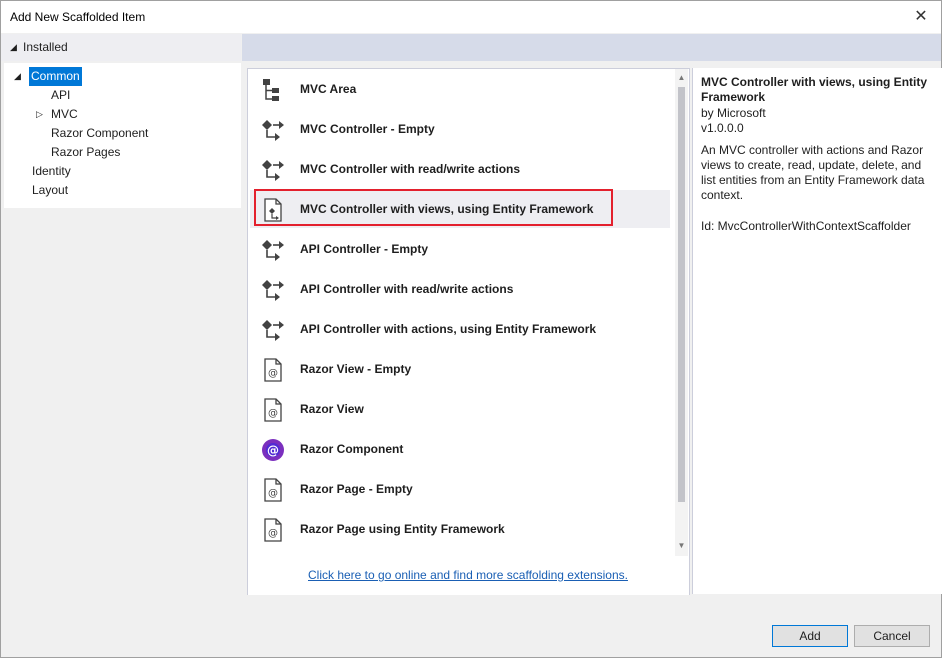 The height and width of the screenshot is (658, 942). I want to click on add-button: Add, so click(810, 636).